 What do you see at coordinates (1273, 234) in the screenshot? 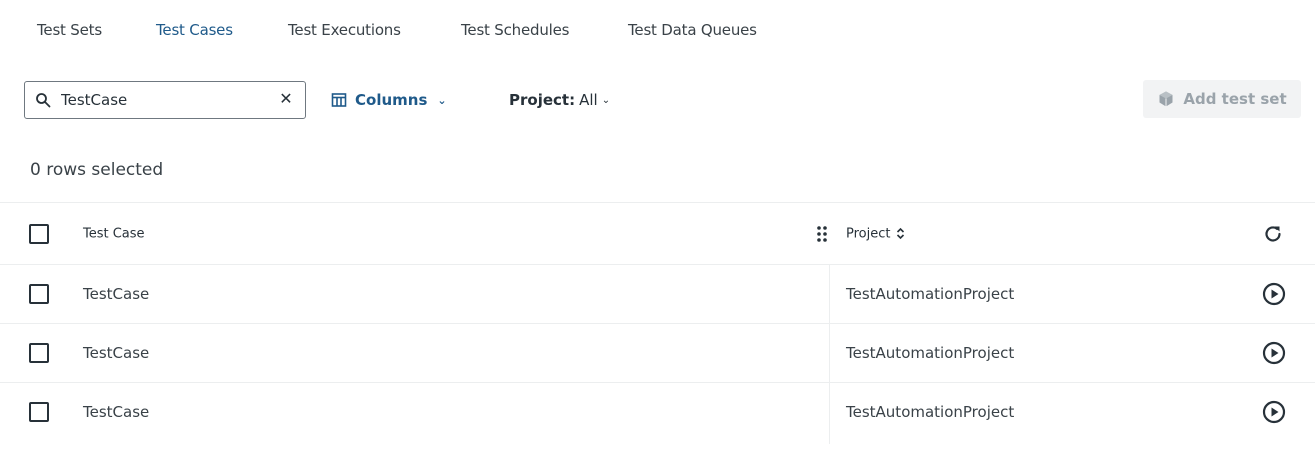
I see `refresh-icon` at bounding box center [1273, 234].